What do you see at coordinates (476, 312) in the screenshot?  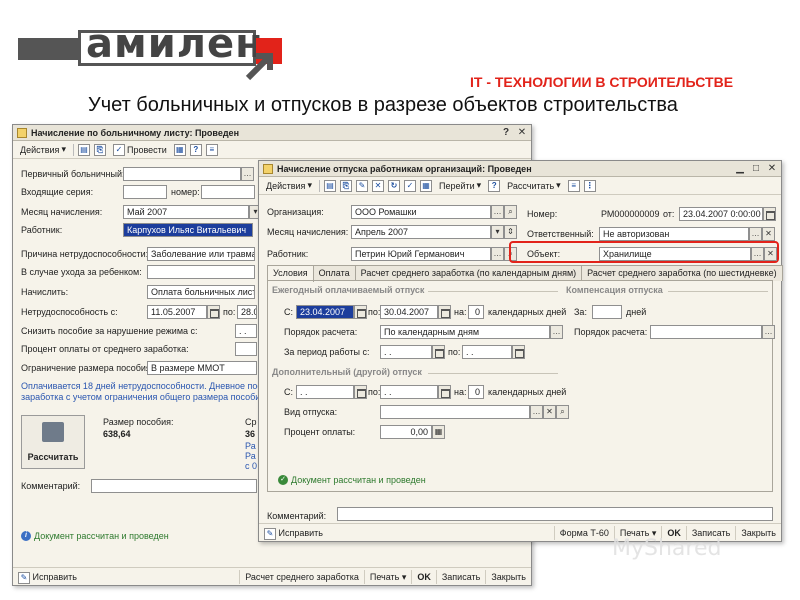 I see `annual-days-field: 0` at bounding box center [476, 312].